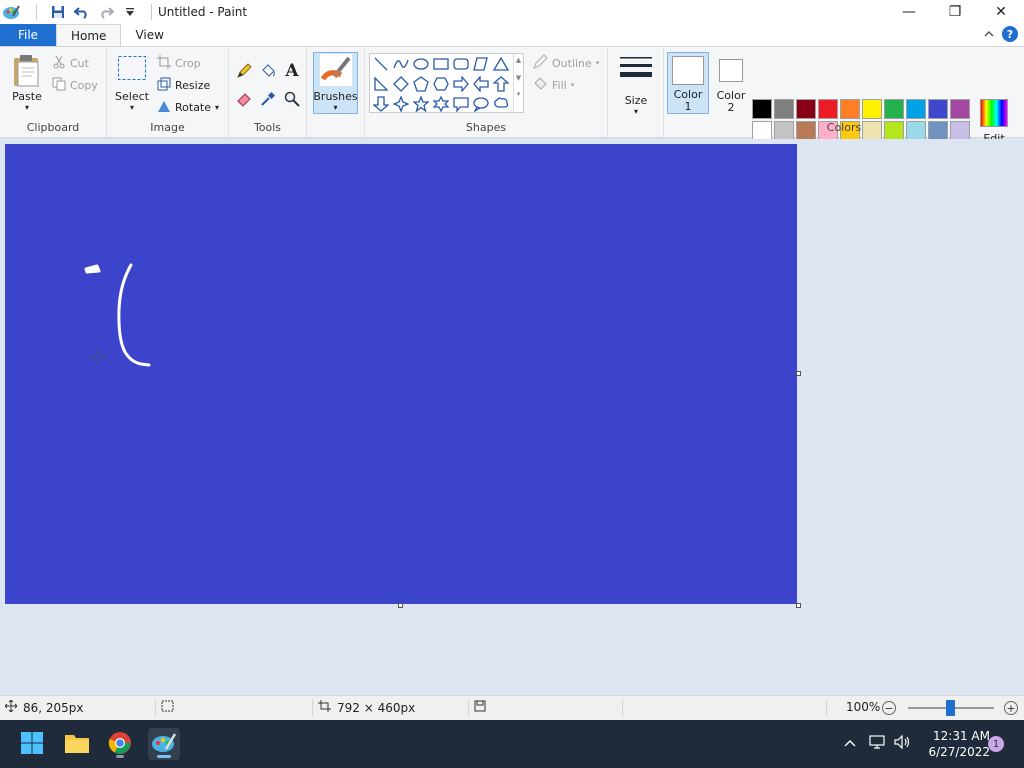  I want to click on triangle-shape-icon, so click(501, 64).